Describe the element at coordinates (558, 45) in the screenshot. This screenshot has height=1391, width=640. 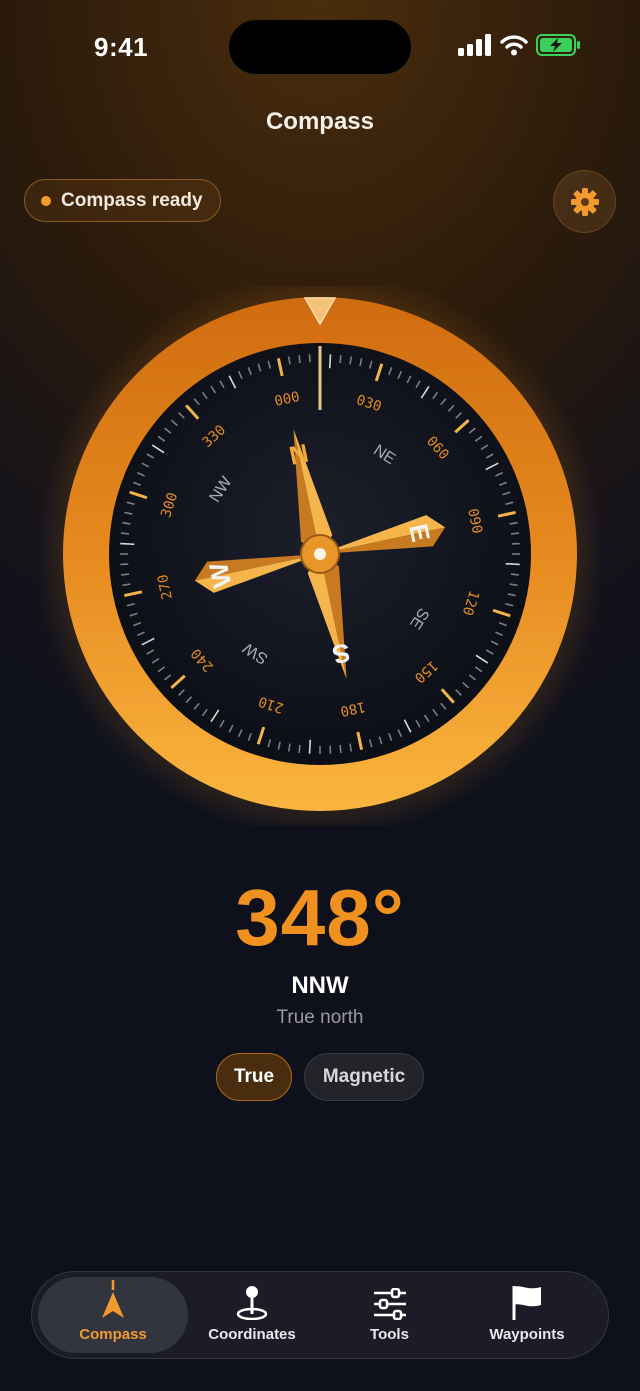
I see `battery-charging-icon` at that location.